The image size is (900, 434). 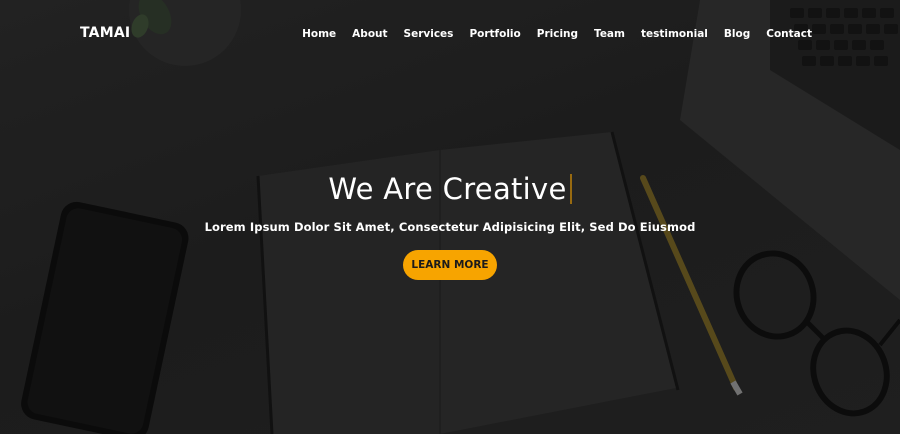 I want to click on nav-item-portfolio: Portfolio, so click(x=494, y=33).